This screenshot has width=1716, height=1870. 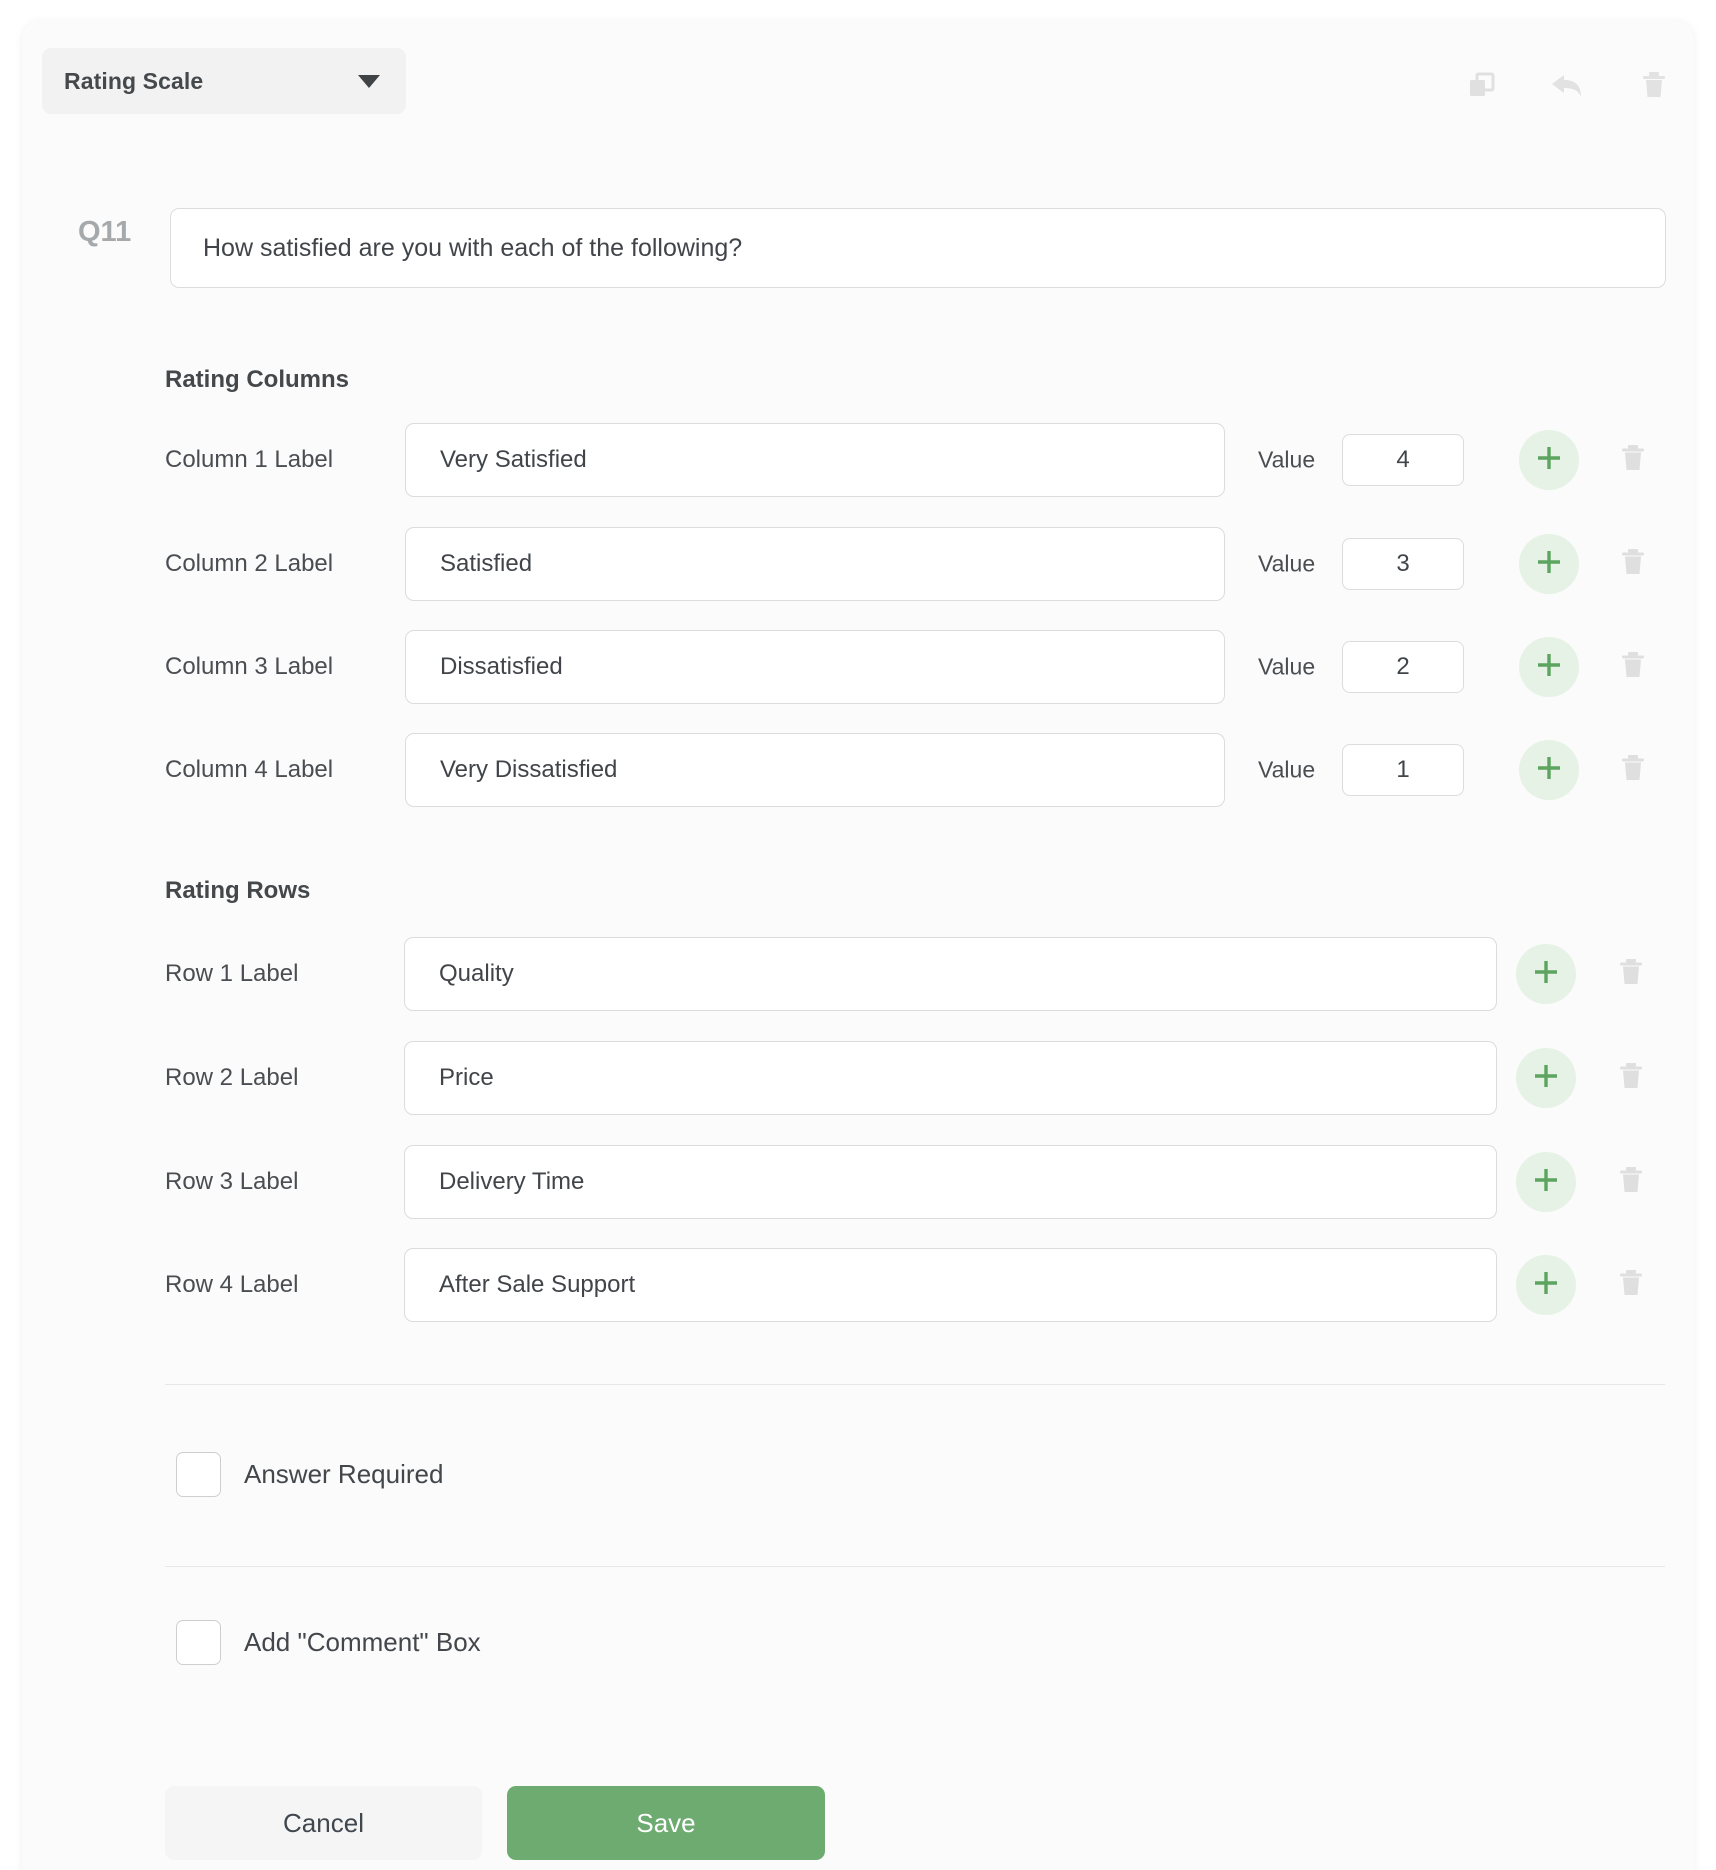 I want to click on row-label: Row 2 Label, so click(x=232, y=1077).